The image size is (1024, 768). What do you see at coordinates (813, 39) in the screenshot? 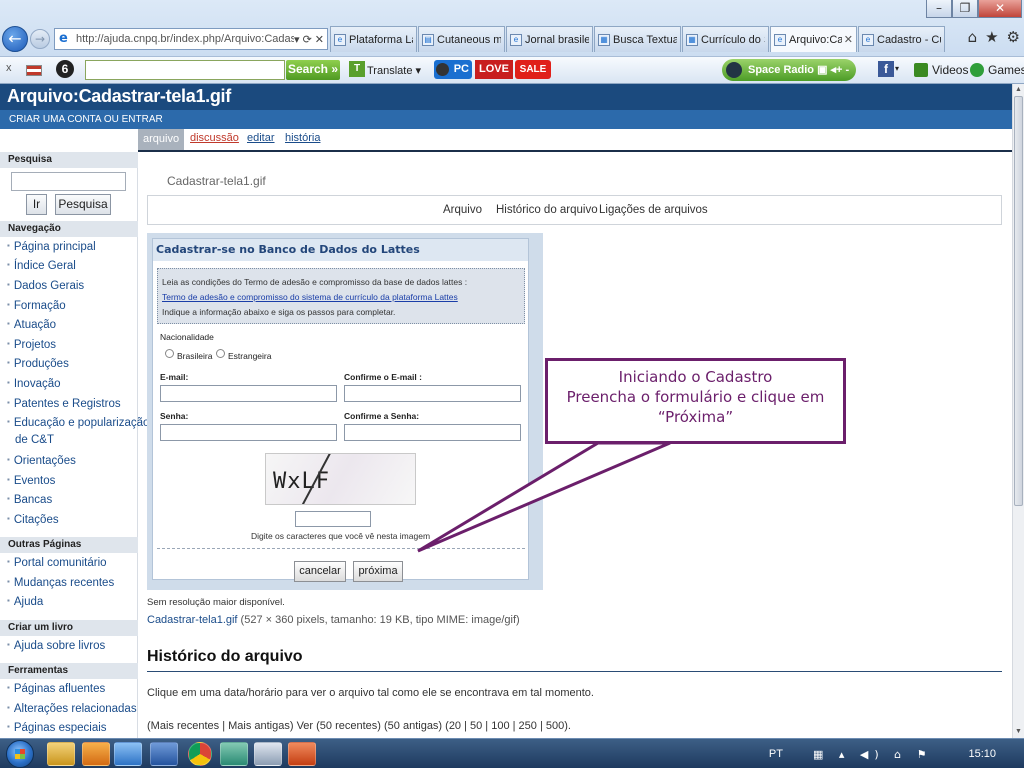
I see `tab-arquivo-active: eArquivo:Ca...✕` at bounding box center [813, 39].